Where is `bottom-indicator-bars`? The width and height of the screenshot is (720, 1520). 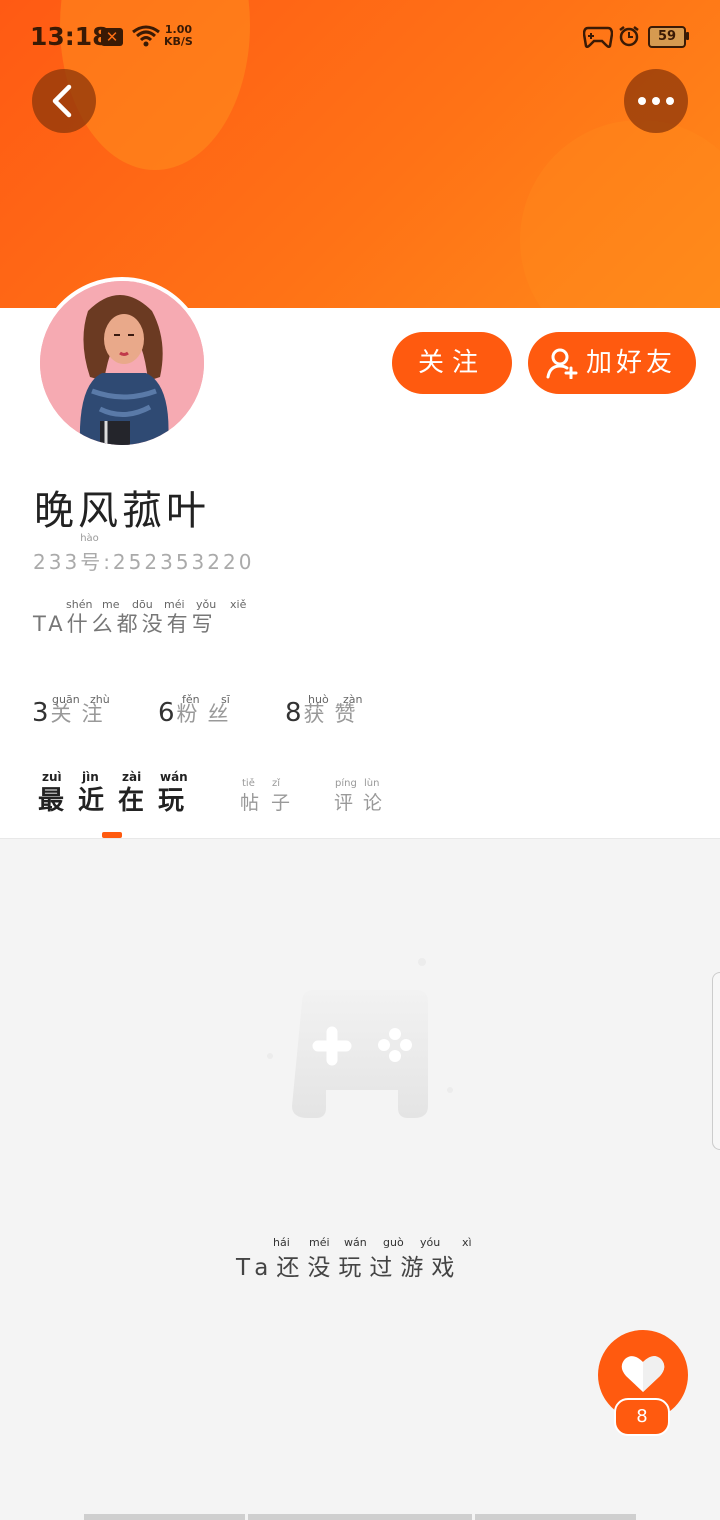
bottom-indicator-bars is located at coordinates (360, 1517).